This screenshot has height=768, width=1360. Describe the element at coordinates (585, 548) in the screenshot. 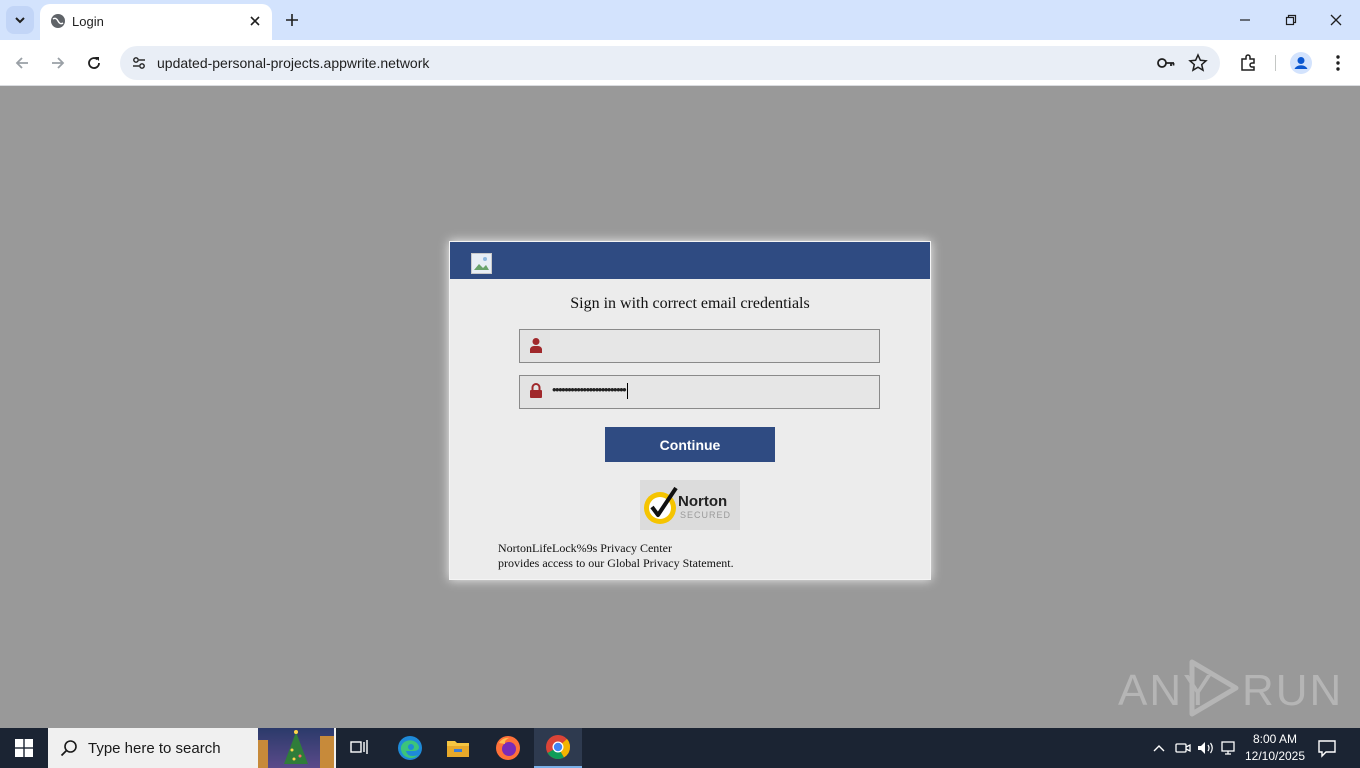

I see `privacy-line-1: NortonLifeLock%9s Privacy Center` at that location.